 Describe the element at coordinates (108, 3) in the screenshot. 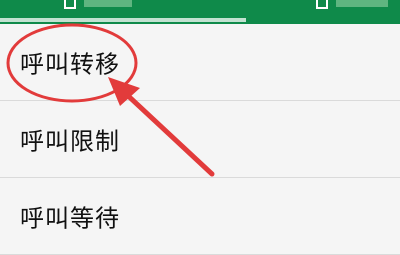

I see `tab-label-left-obscured` at that location.